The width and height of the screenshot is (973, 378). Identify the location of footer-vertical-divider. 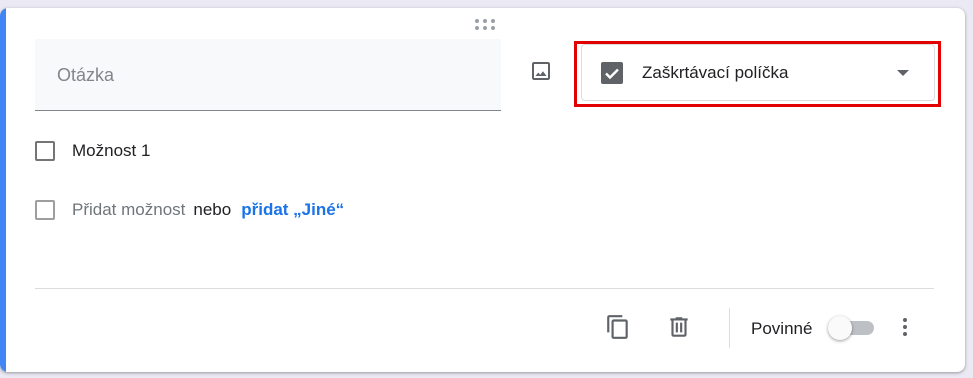
(729, 328).